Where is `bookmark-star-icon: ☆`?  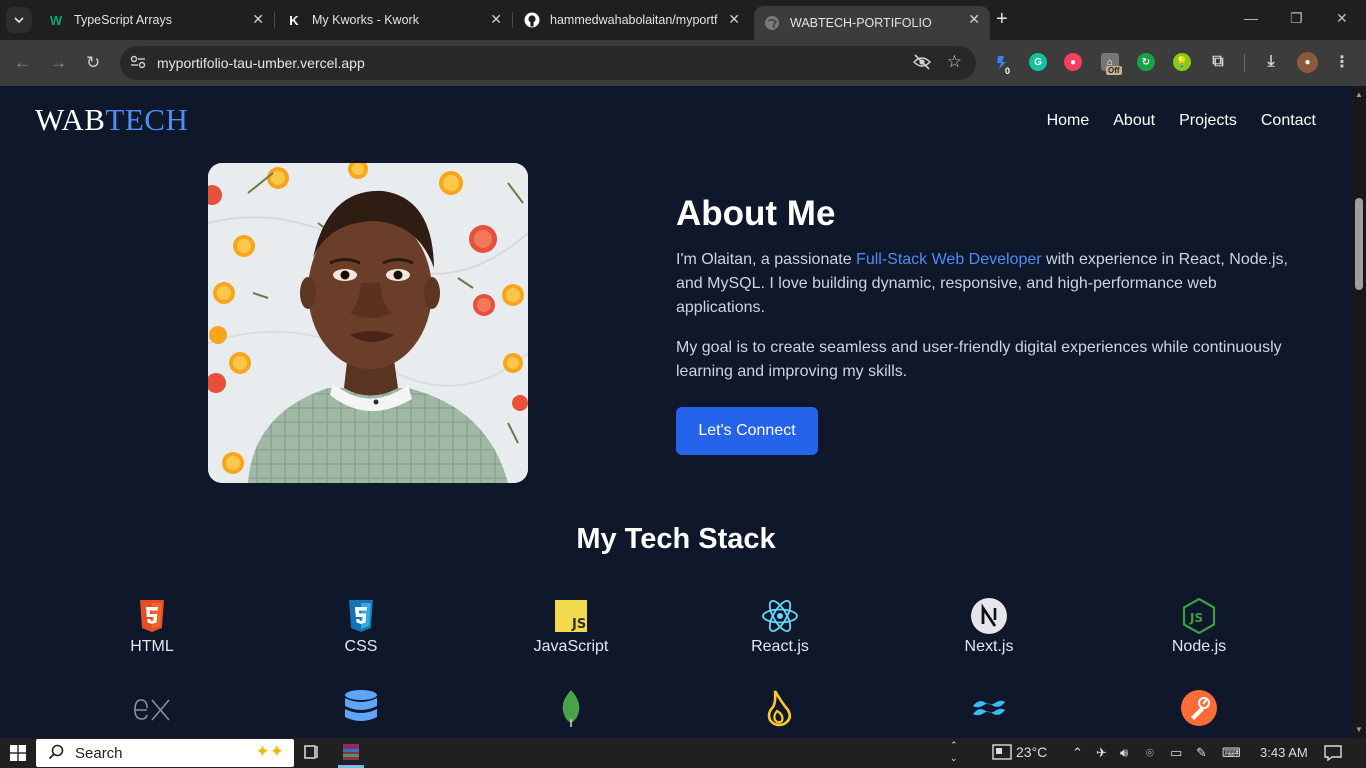
bookmark-star-icon: ☆ is located at coordinates (954, 62).